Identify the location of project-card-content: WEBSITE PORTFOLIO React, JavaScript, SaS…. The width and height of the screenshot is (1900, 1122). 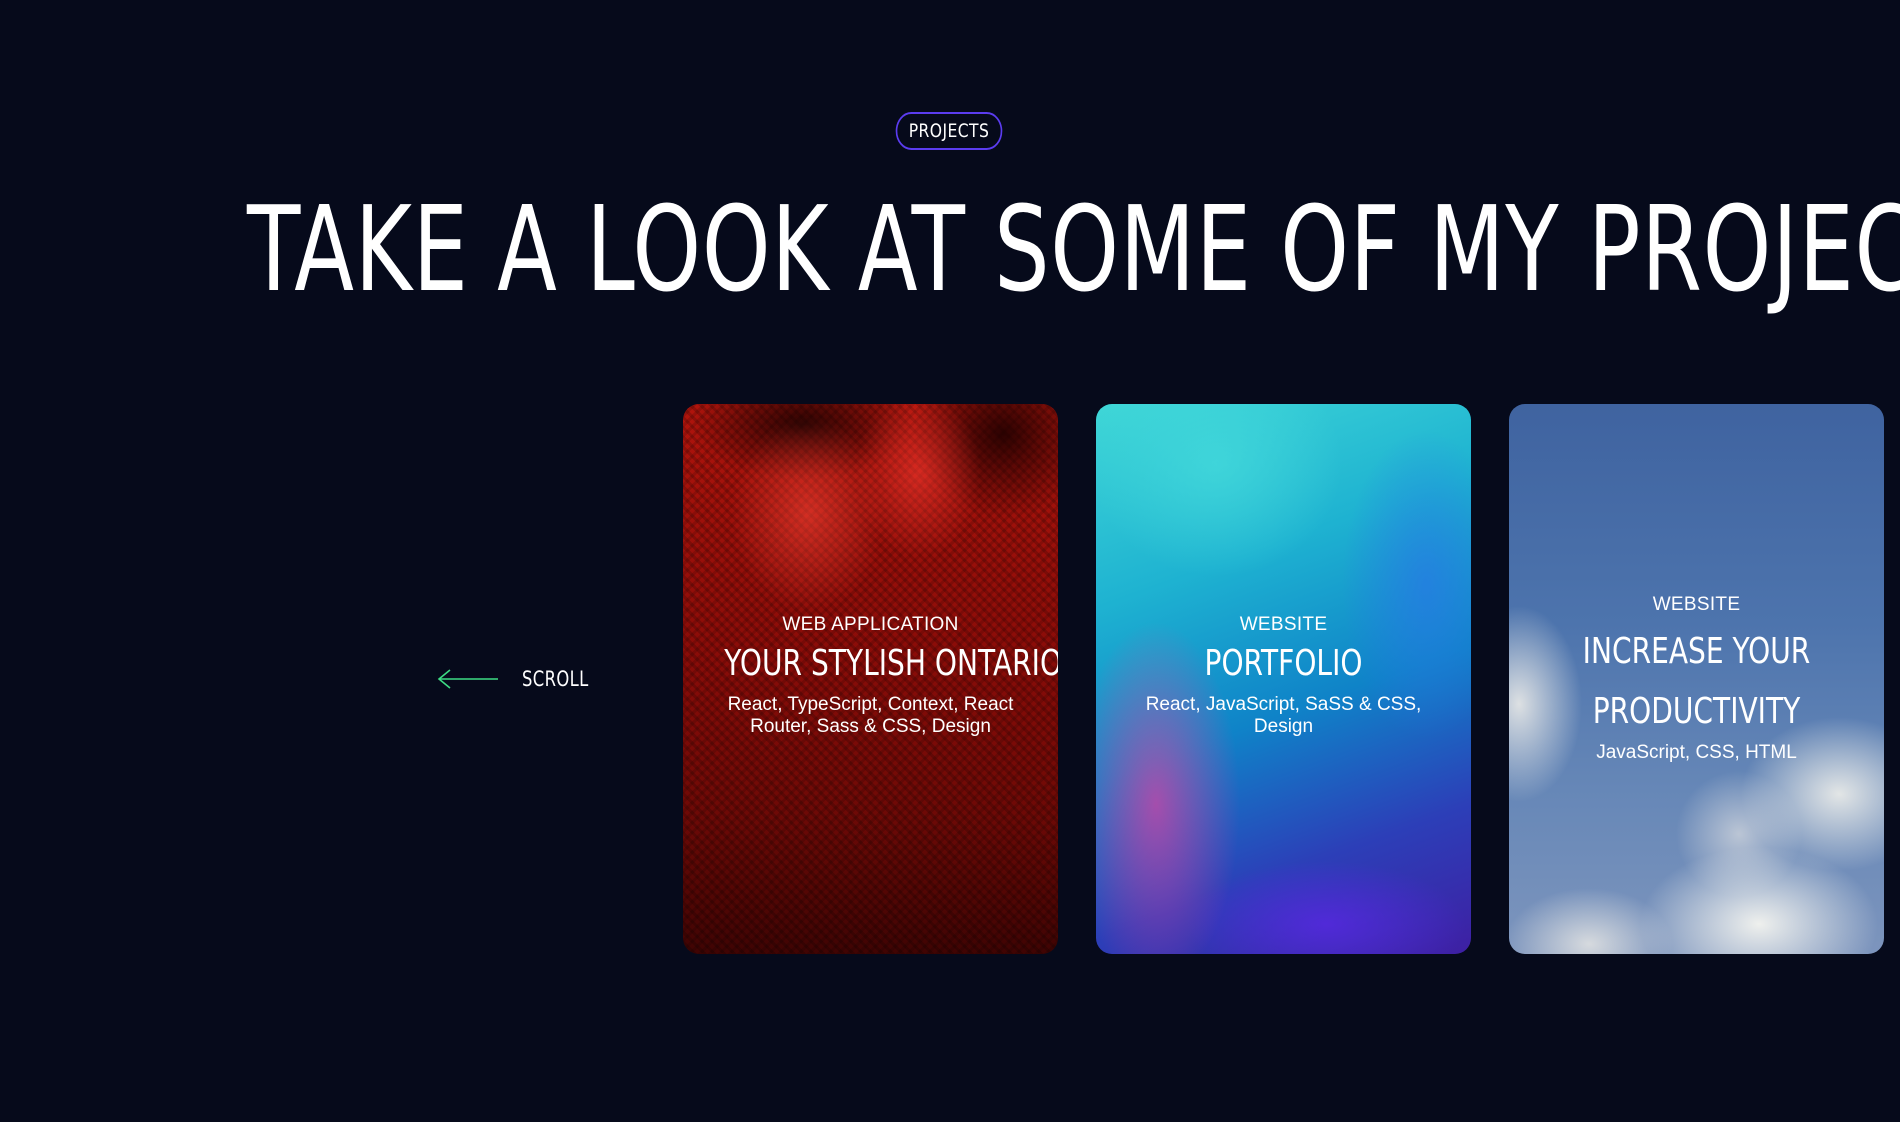
(1283, 676).